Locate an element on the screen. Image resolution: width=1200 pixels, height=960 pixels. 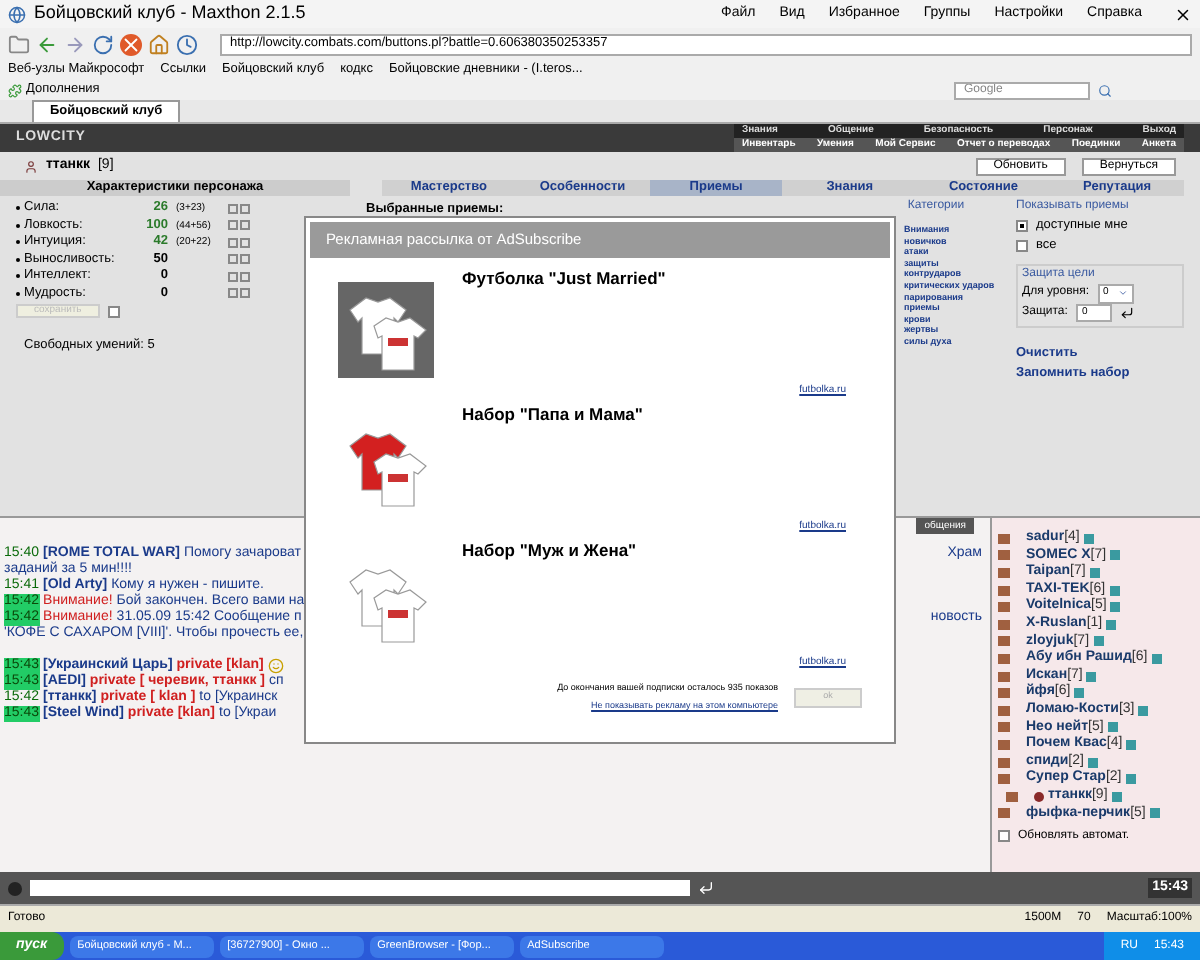
home-icon is located at coordinates (159, 44).